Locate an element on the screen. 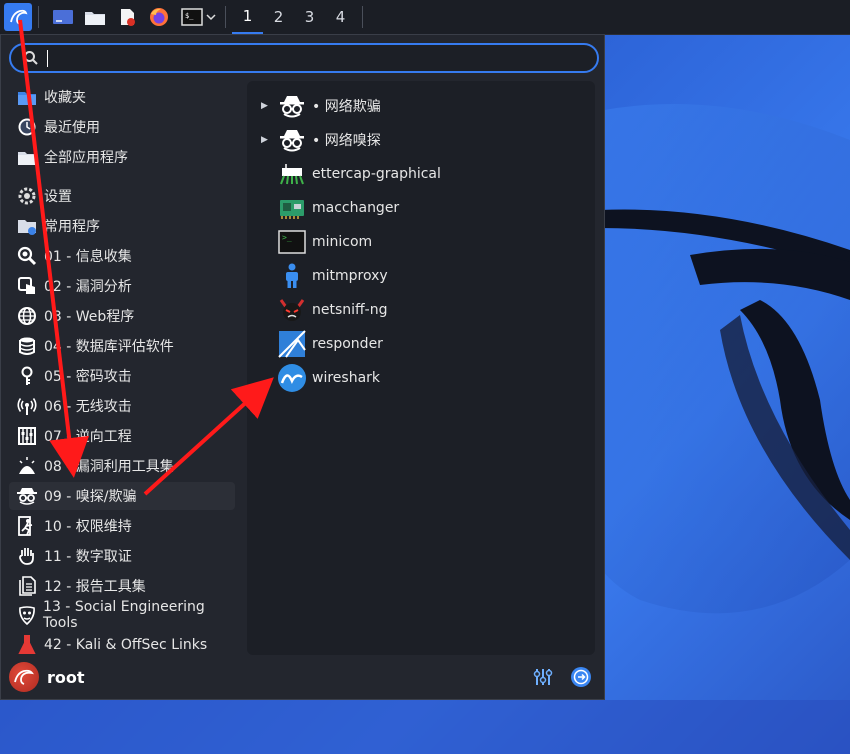 Image resolution: width=850 pixels, height=754 pixels. key-icon is located at coordinates (27, 376).